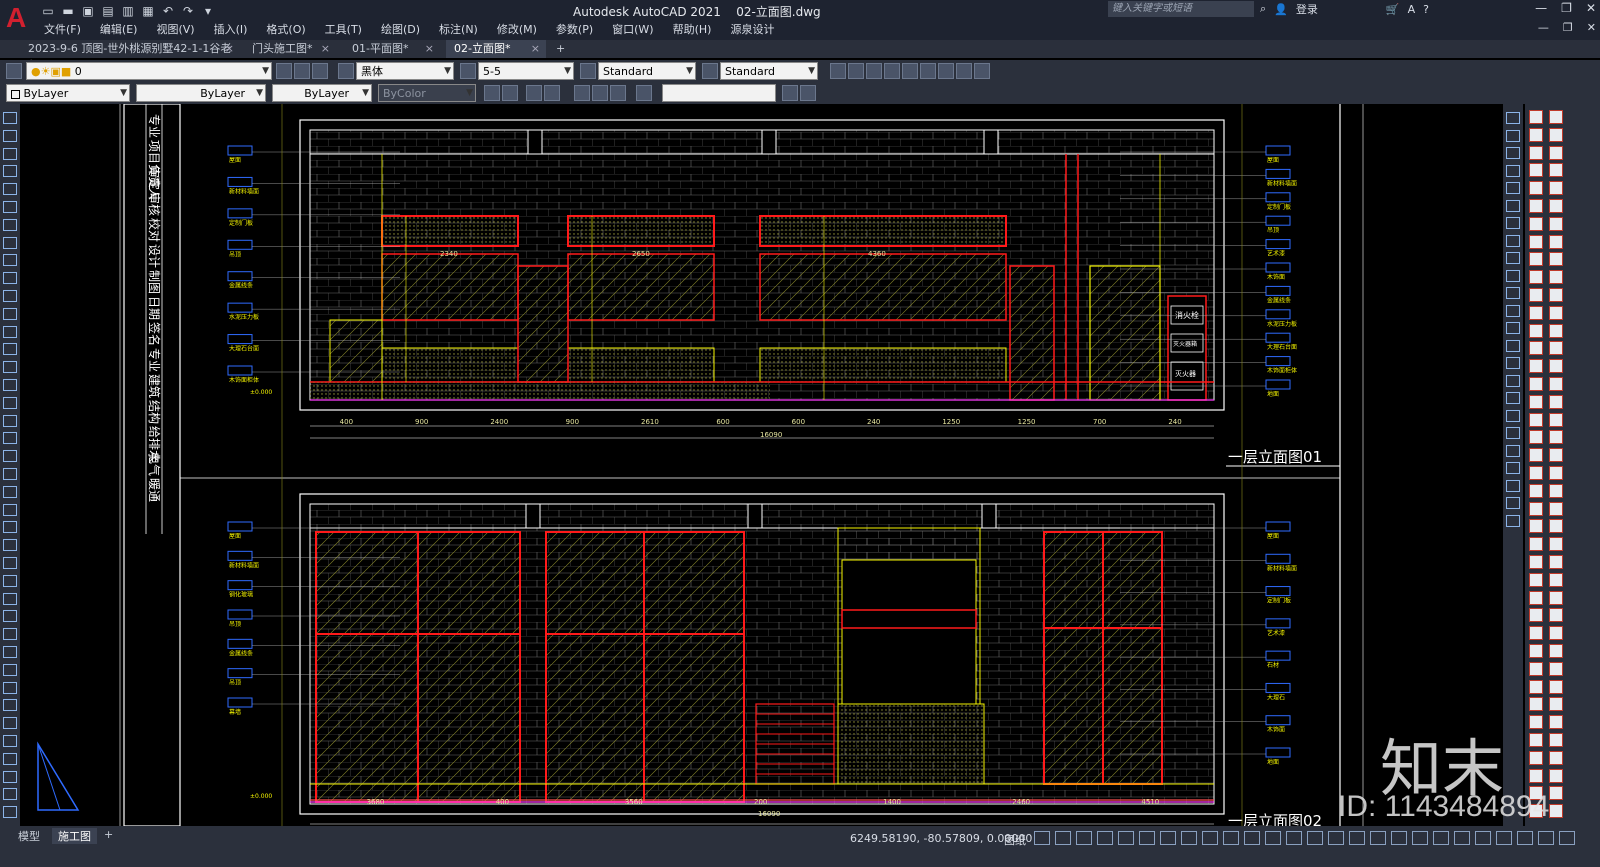  Describe the element at coordinates (320, 71) in the screenshot. I see `layer-state-icon` at that location.